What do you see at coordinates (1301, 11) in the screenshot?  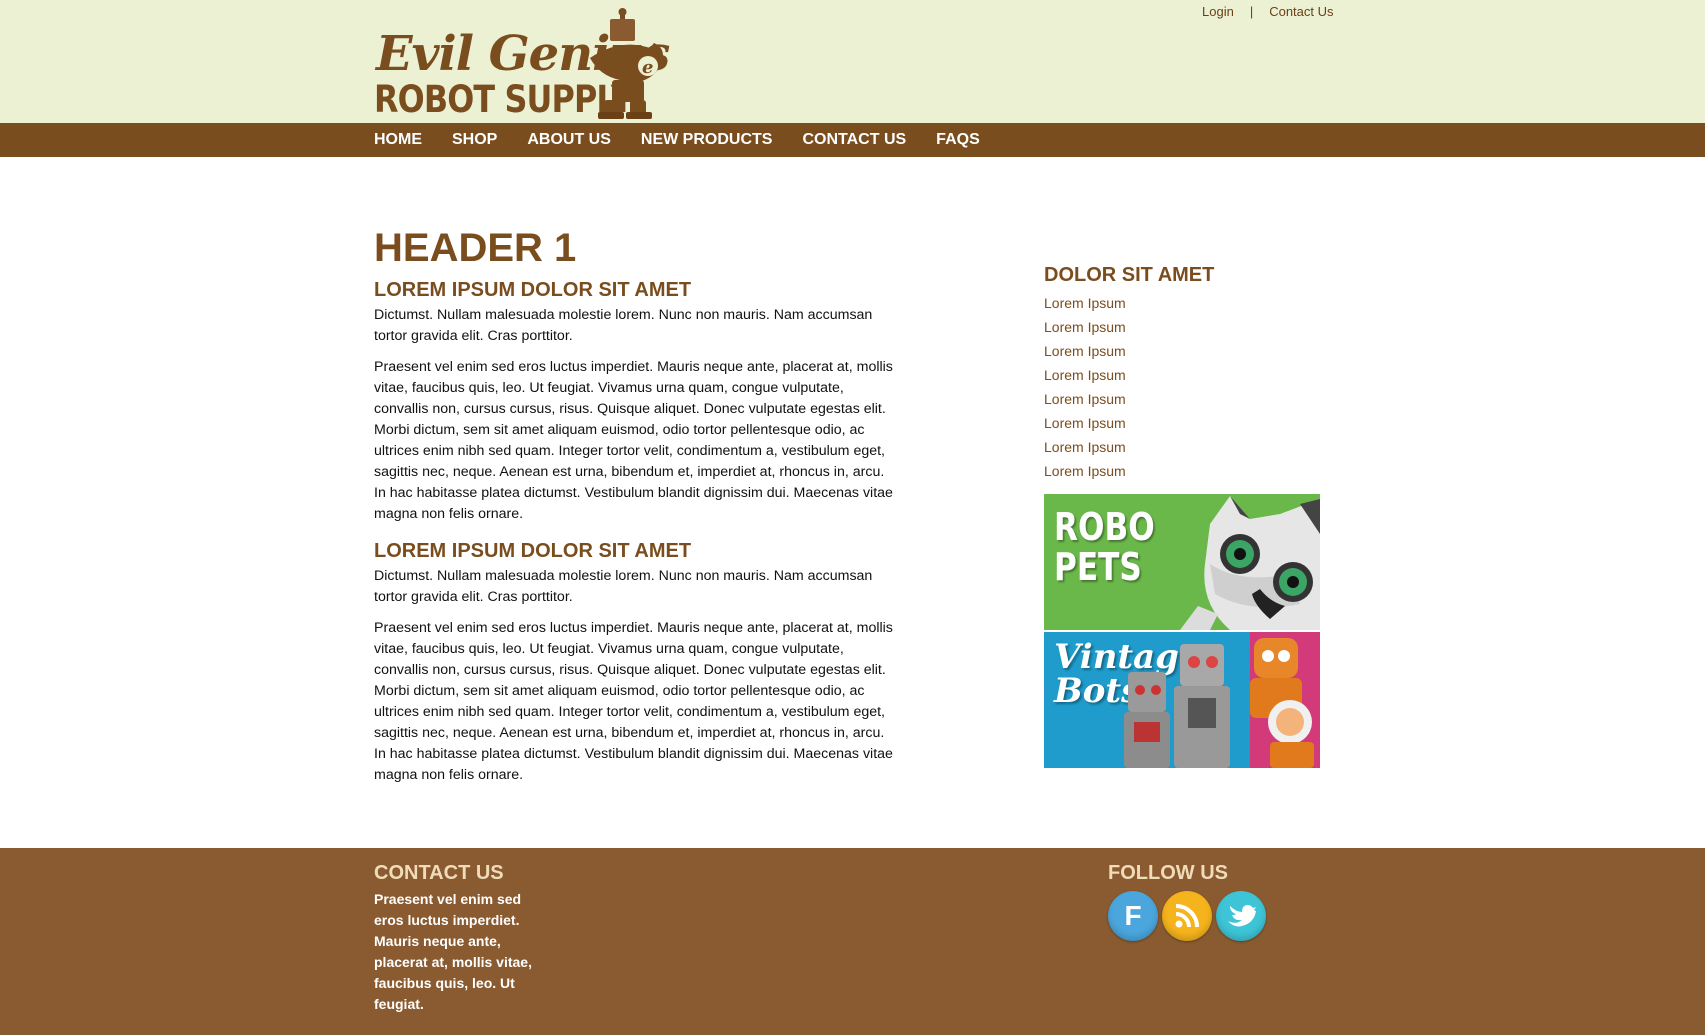 I see `contact-us-link: Contact Us` at bounding box center [1301, 11].